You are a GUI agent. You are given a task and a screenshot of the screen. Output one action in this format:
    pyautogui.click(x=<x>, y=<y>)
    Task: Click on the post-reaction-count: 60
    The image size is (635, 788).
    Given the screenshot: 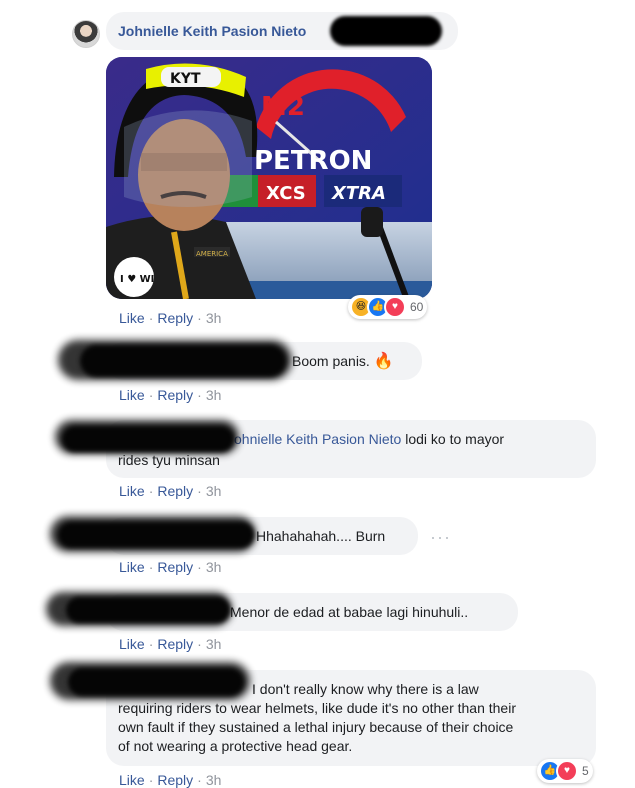 What is the action you would take?
    pyautogui.click(x=417, y=307)
    